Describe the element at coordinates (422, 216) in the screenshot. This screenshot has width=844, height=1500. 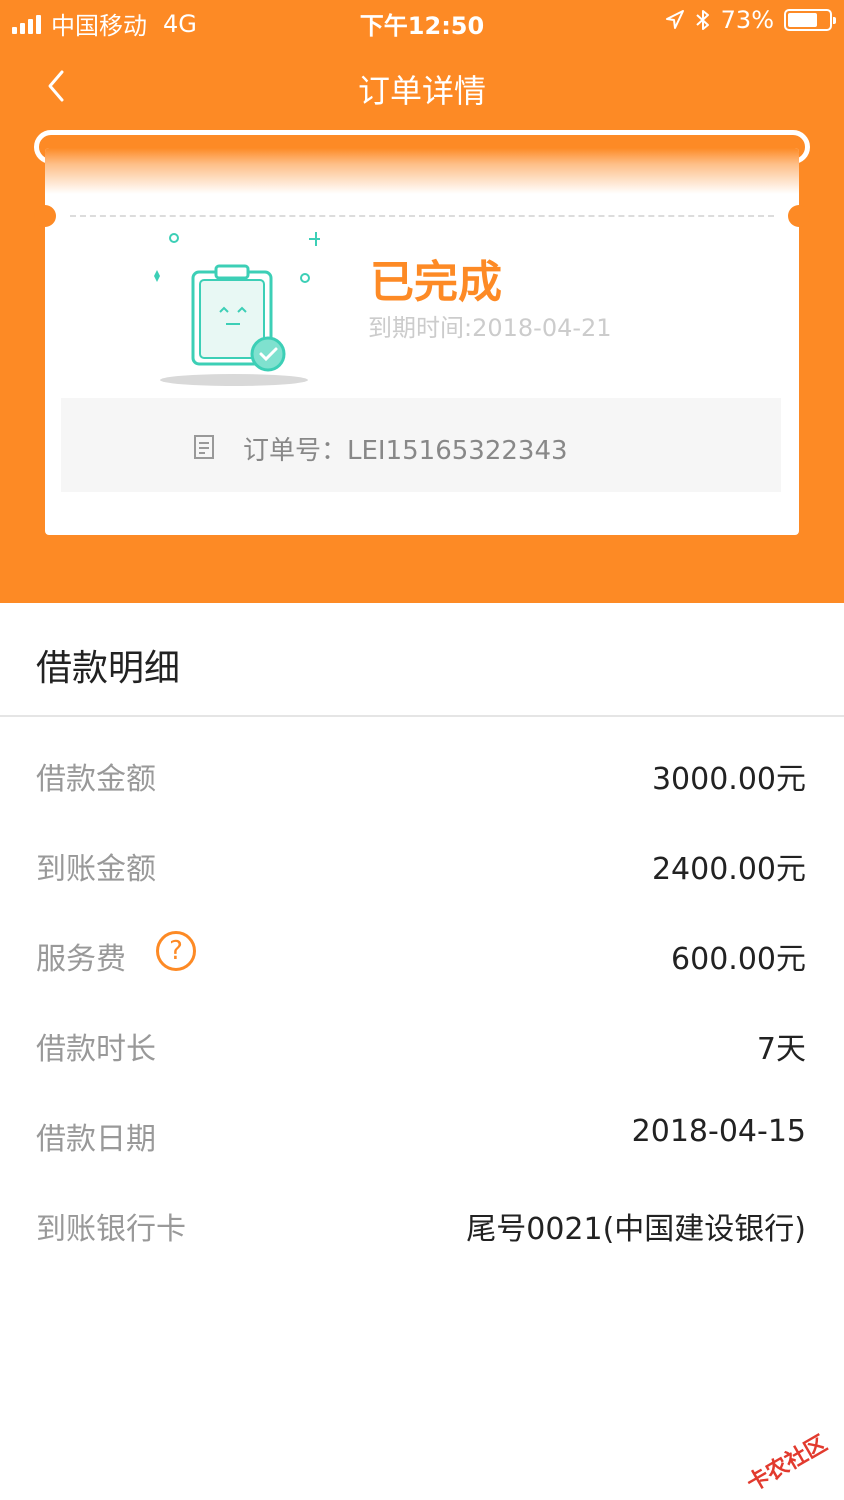
I see `ticket-divider` at that location.